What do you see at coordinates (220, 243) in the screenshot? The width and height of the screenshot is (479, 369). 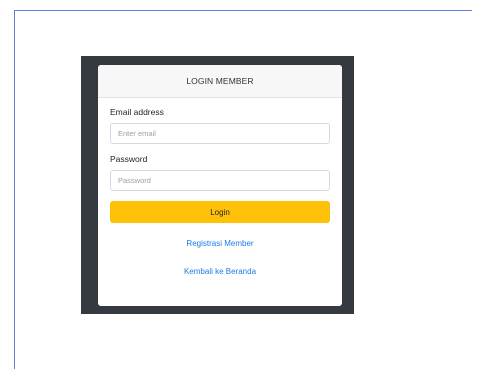 I see `register-link: Registrasi Member` at bounding box center [220, 243].